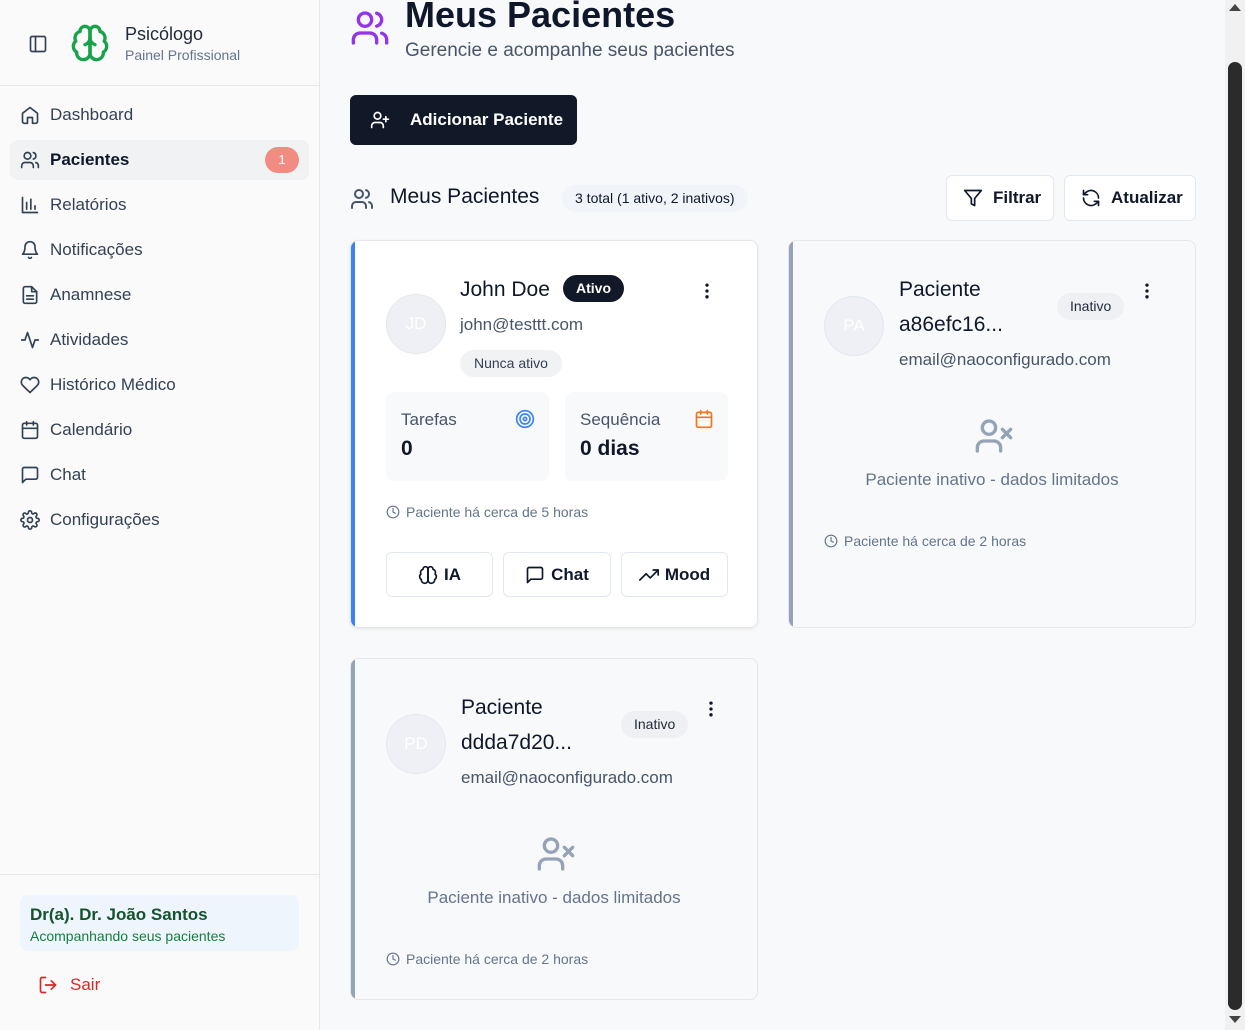 This screenshot has width=1245, height=1030. I want to click on sidebar-item-anamnese: Anamnese, so click(159, 295).